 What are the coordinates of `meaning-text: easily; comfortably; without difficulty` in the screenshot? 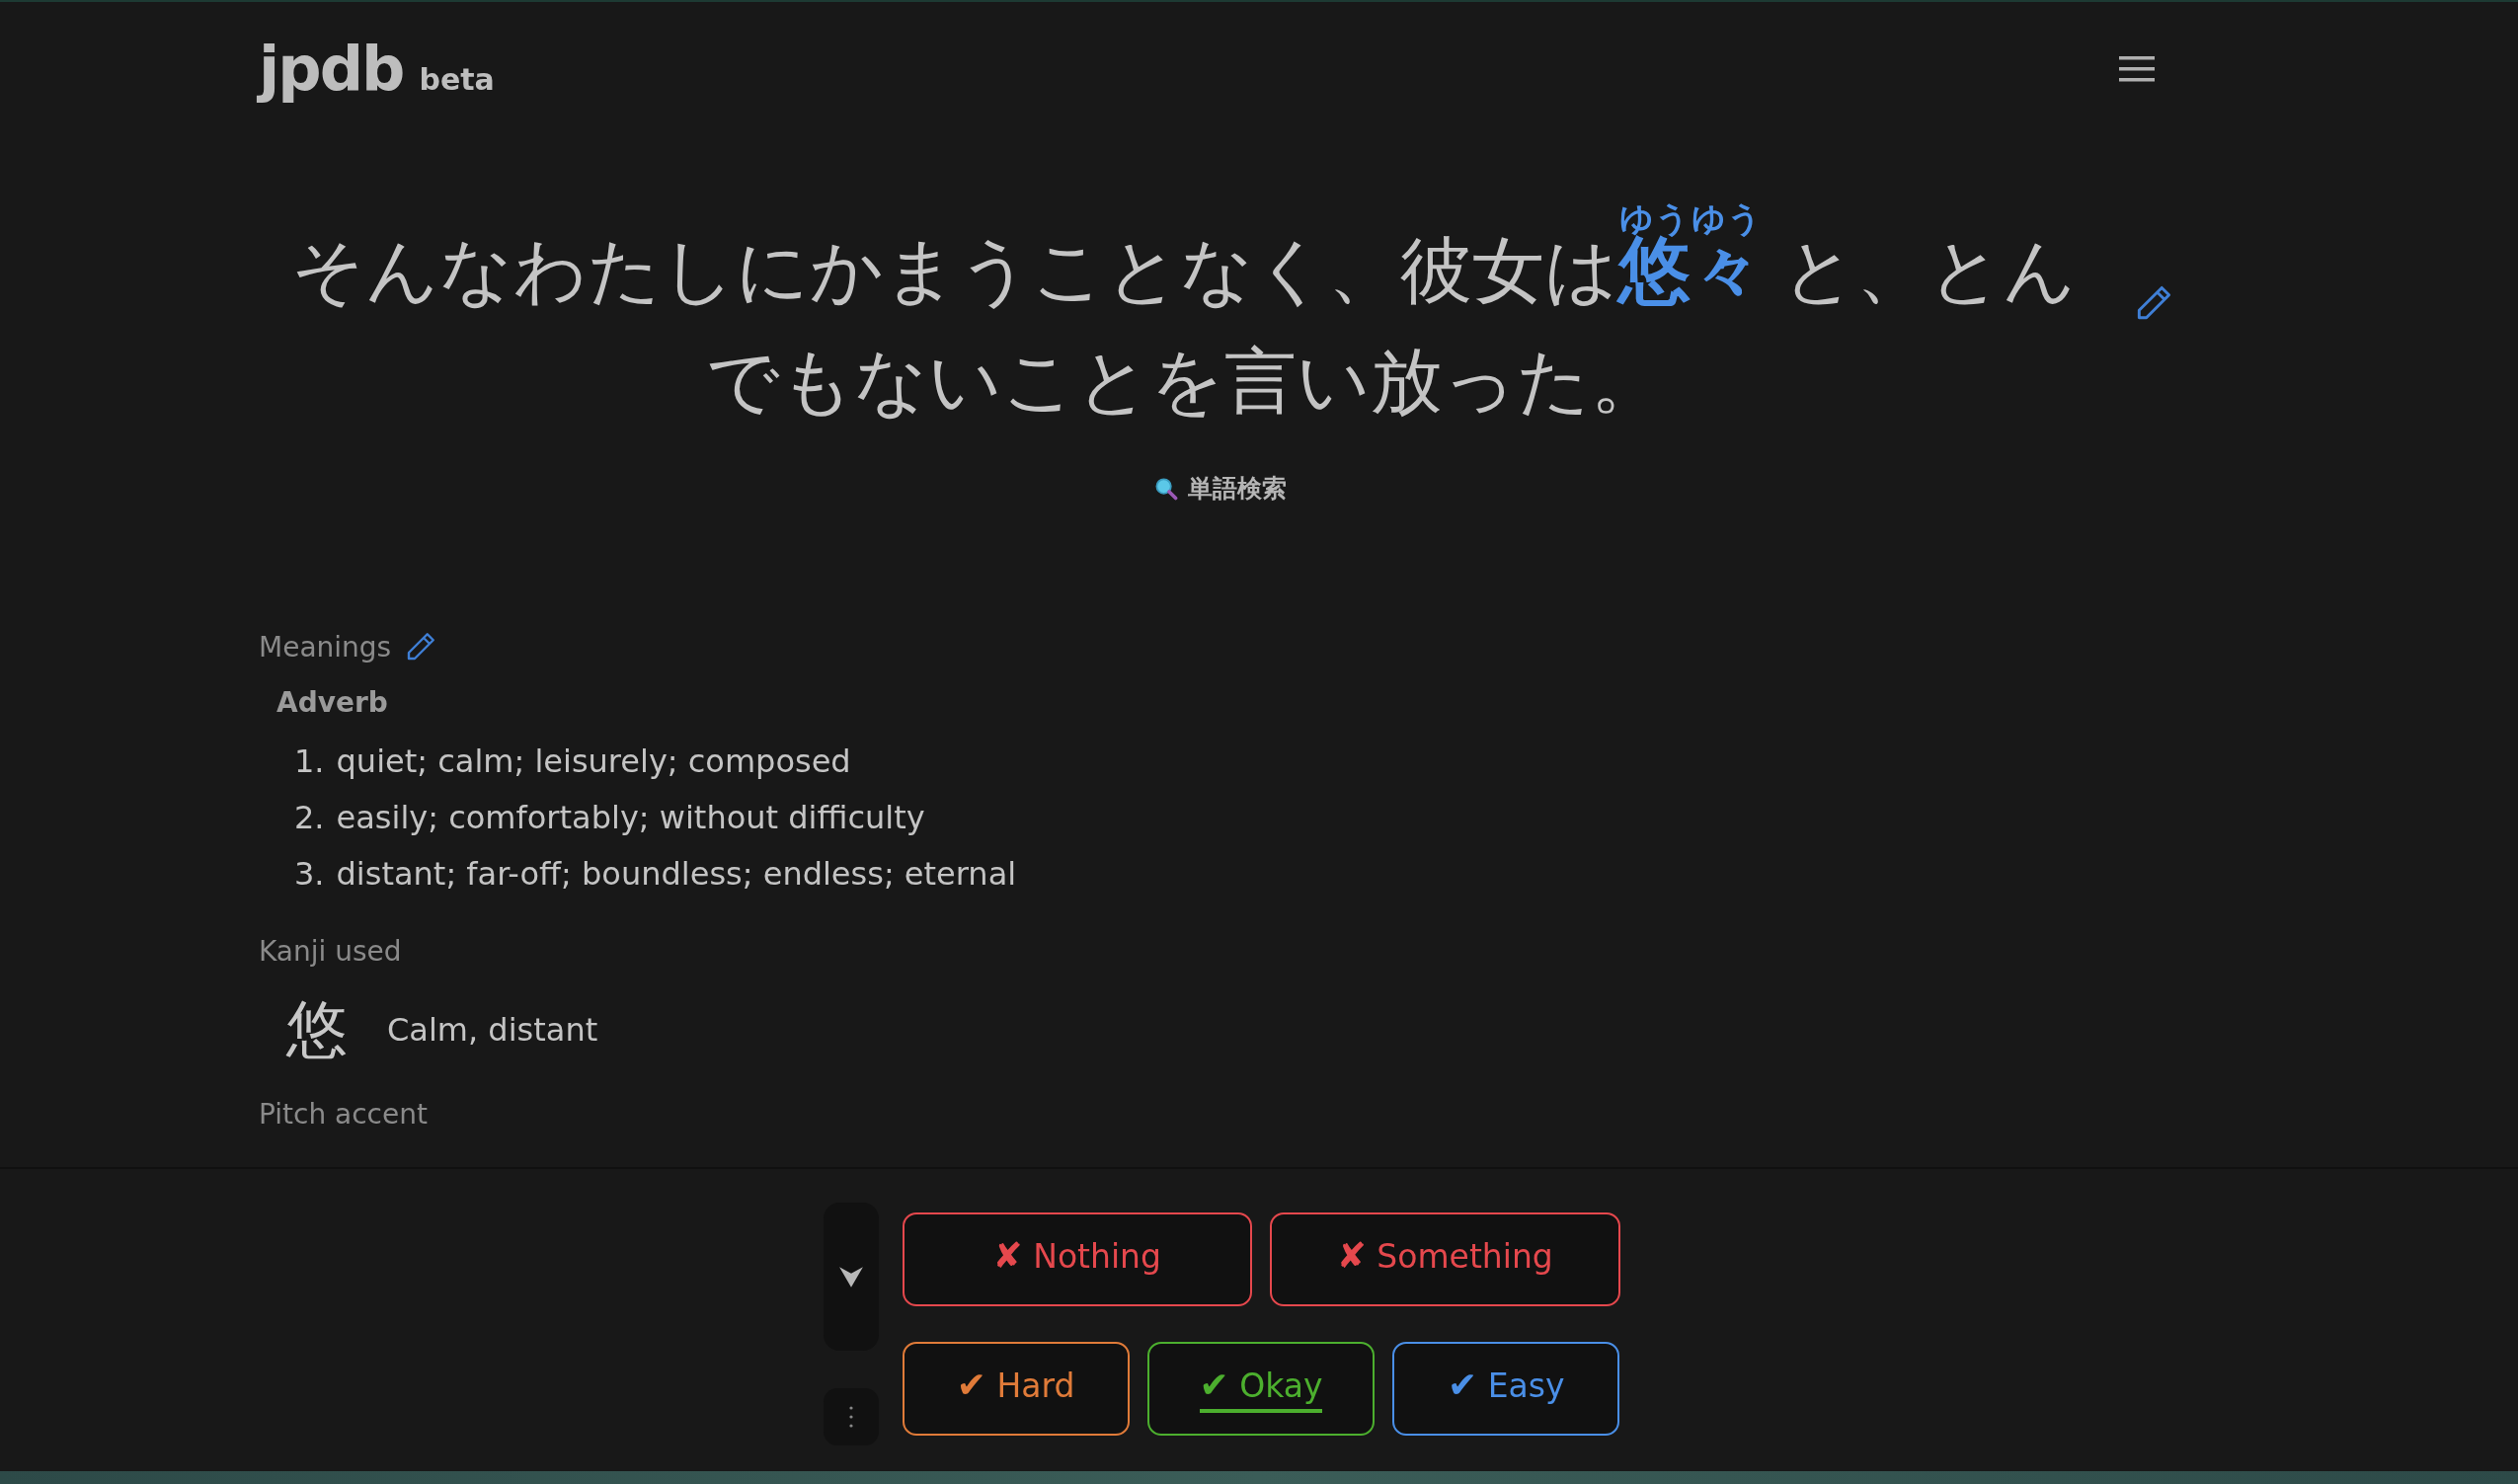 It's located at (630, 817).